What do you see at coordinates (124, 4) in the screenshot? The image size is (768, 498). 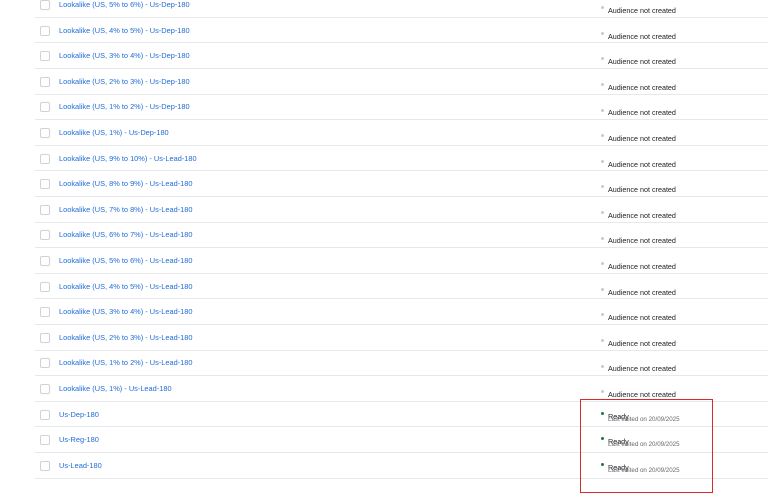 I see `audience-name-link: Lookalike (US, 5% to 6%) - Us-Dep-180` at bounding box center [124, 4].